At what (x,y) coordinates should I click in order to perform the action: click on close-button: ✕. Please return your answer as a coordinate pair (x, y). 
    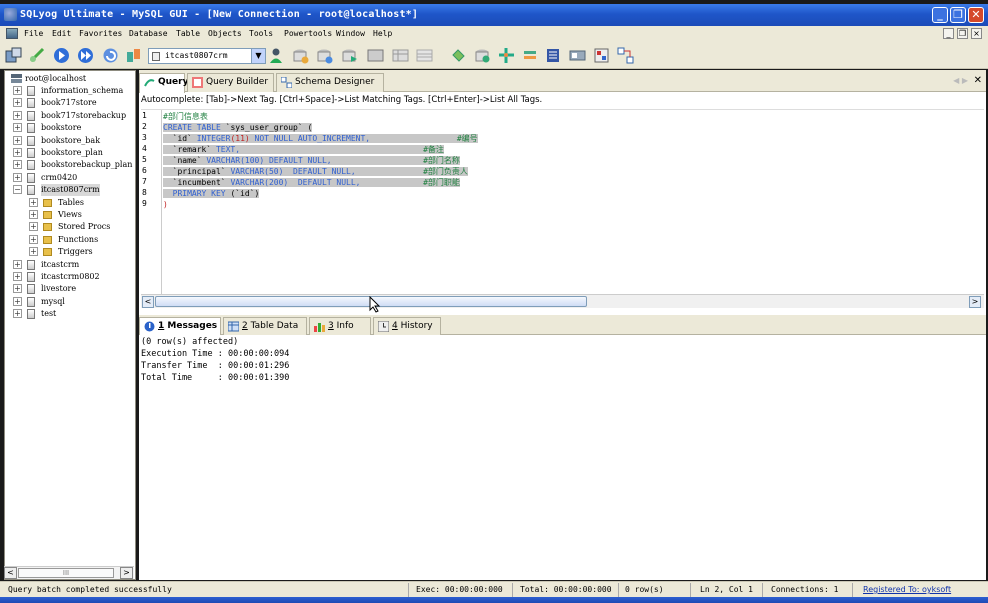
    Looking at the image, I should click on (976, 15).